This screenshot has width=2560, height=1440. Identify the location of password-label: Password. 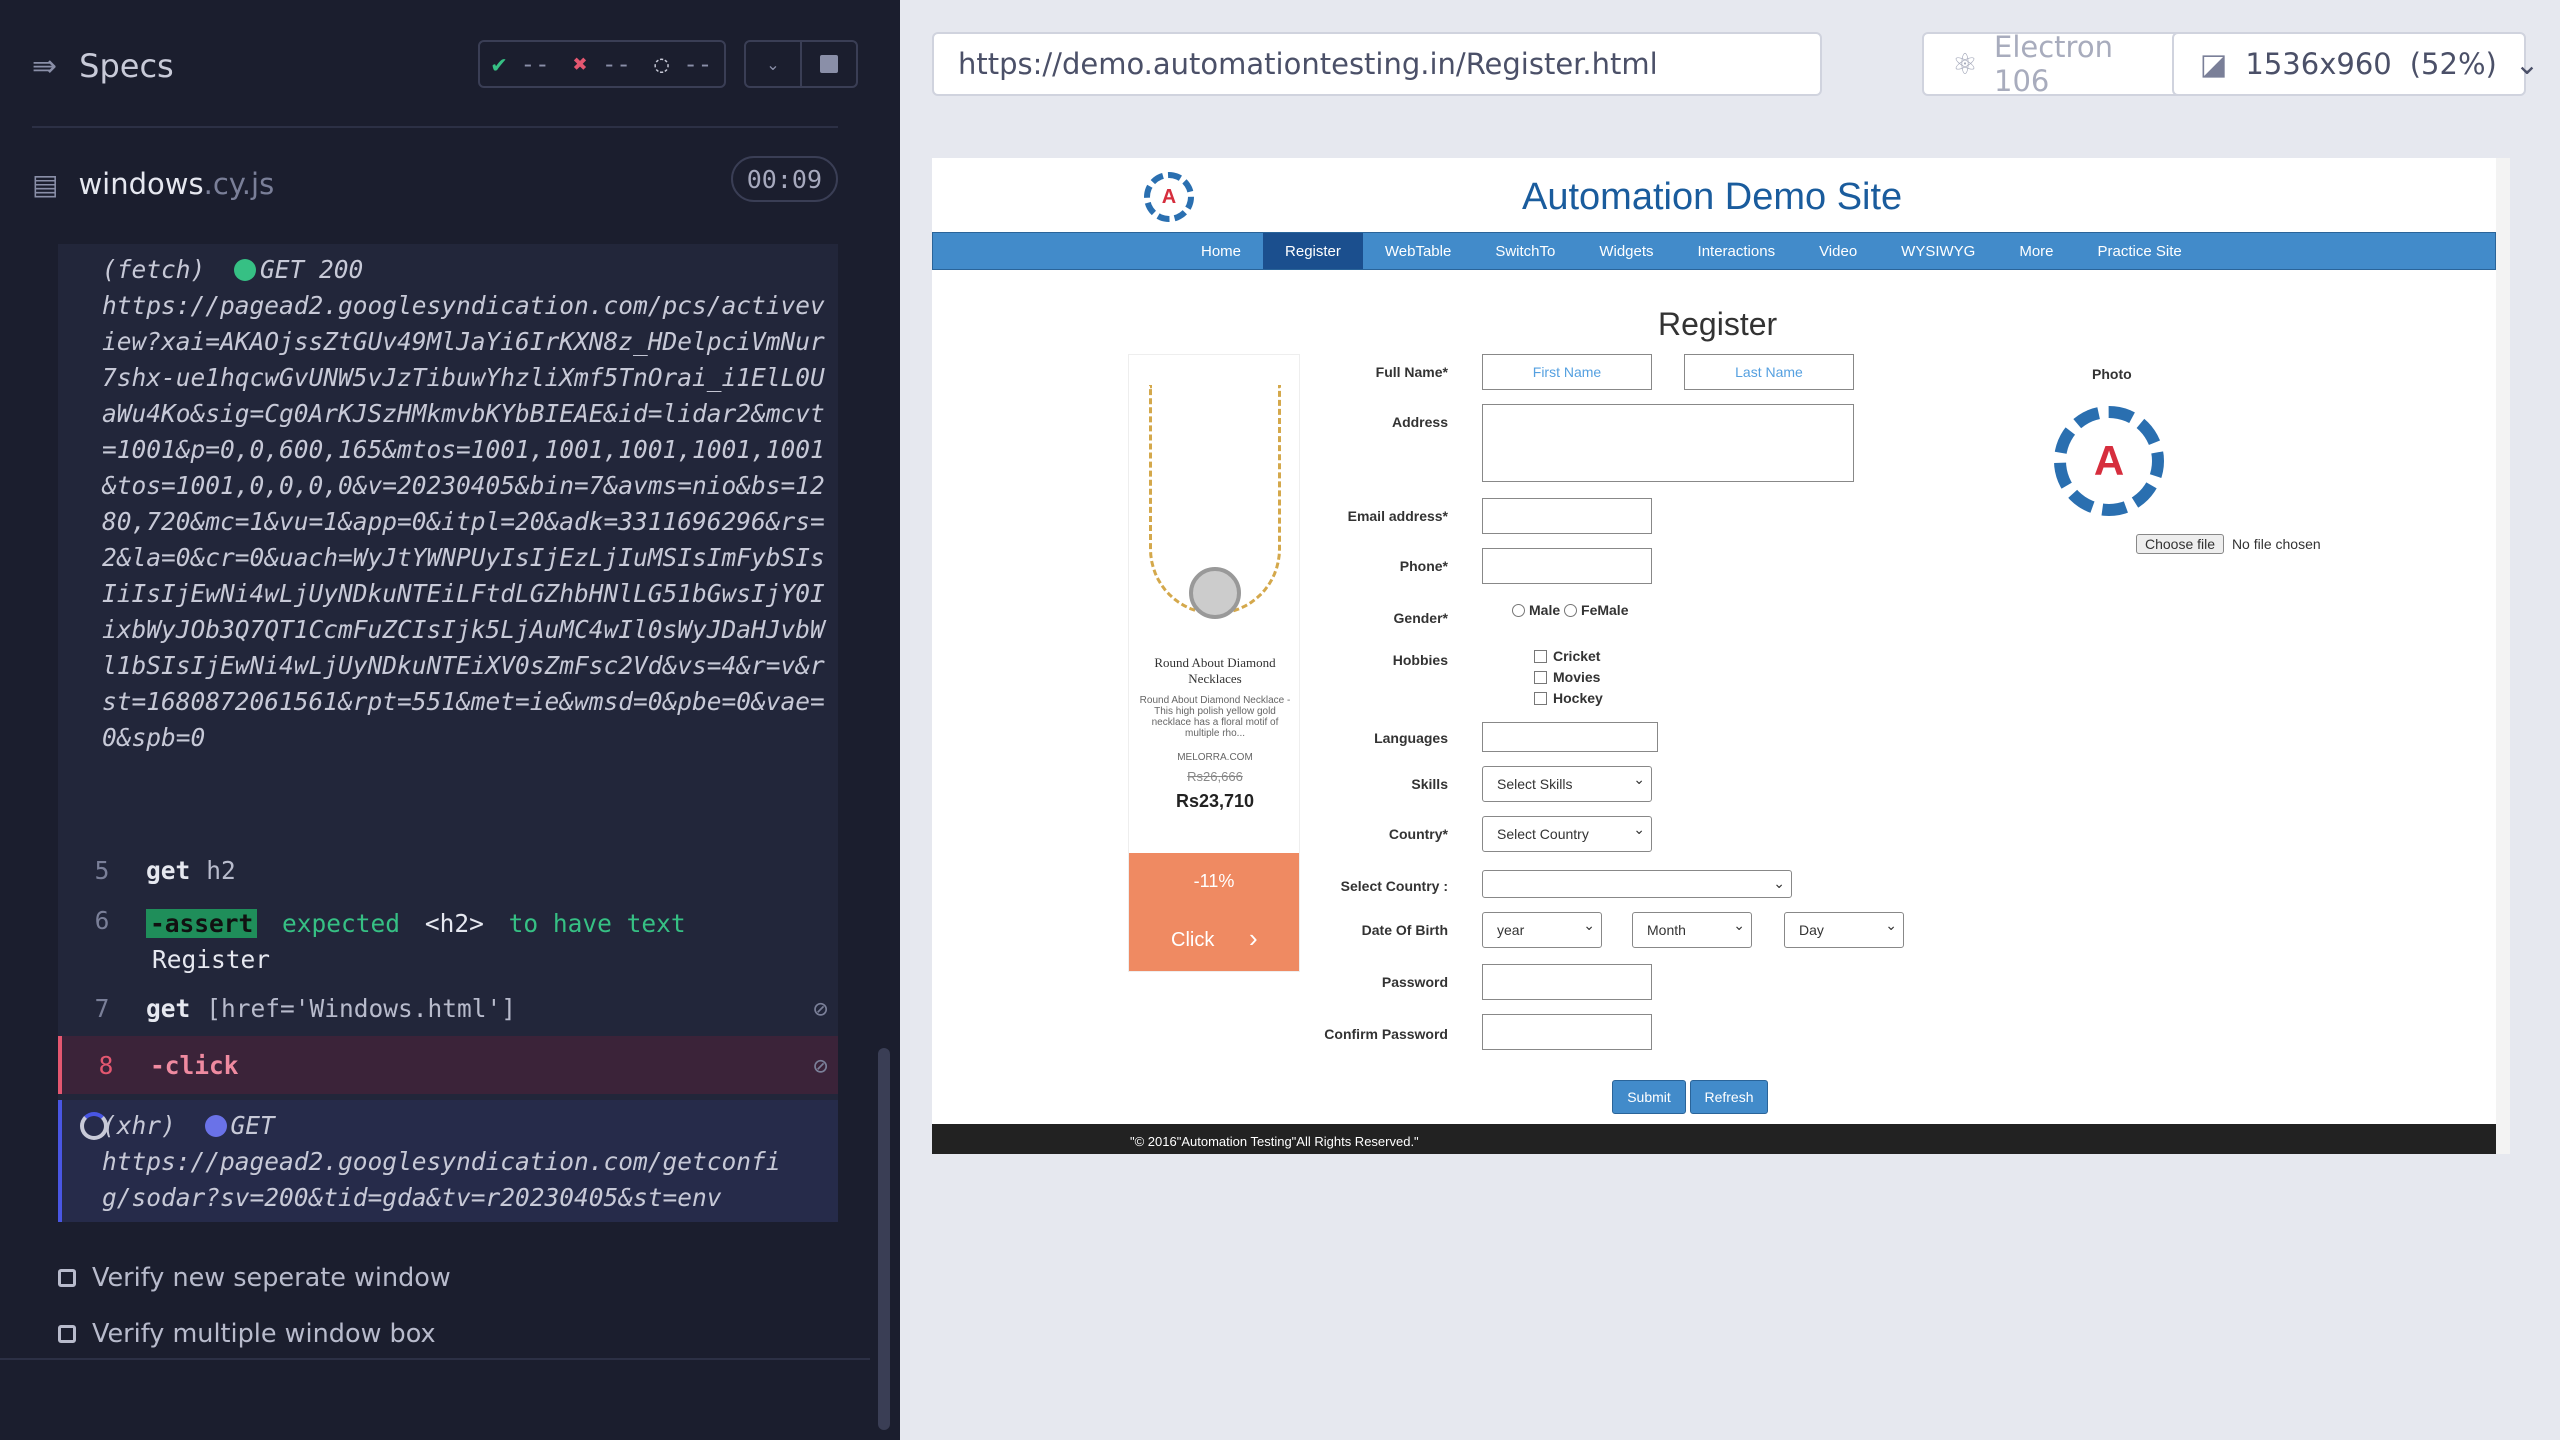
(1414, 982).